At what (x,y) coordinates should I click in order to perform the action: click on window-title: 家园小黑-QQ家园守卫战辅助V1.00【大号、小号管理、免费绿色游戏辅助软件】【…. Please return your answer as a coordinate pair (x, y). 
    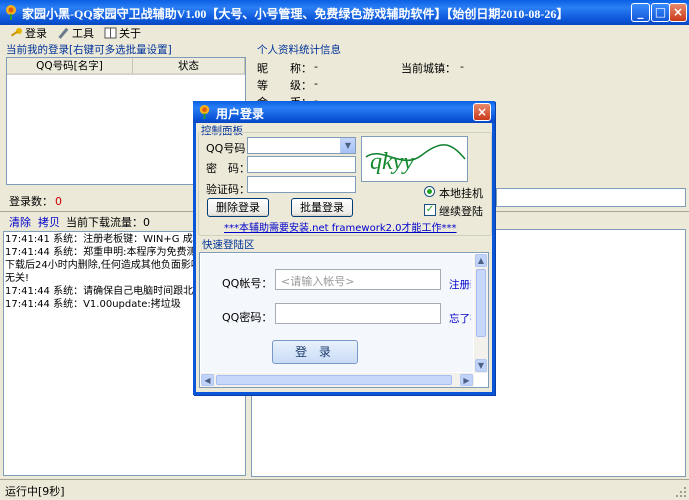
    Looking at the image, I should click on (295, 14).